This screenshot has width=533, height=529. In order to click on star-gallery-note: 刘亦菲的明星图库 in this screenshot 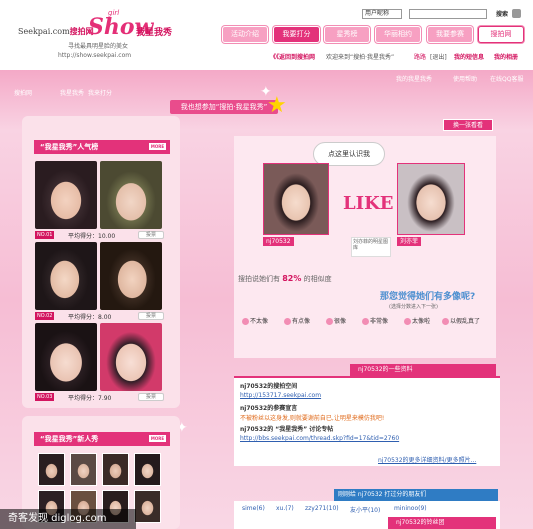, I will do `click(371, 247)`.